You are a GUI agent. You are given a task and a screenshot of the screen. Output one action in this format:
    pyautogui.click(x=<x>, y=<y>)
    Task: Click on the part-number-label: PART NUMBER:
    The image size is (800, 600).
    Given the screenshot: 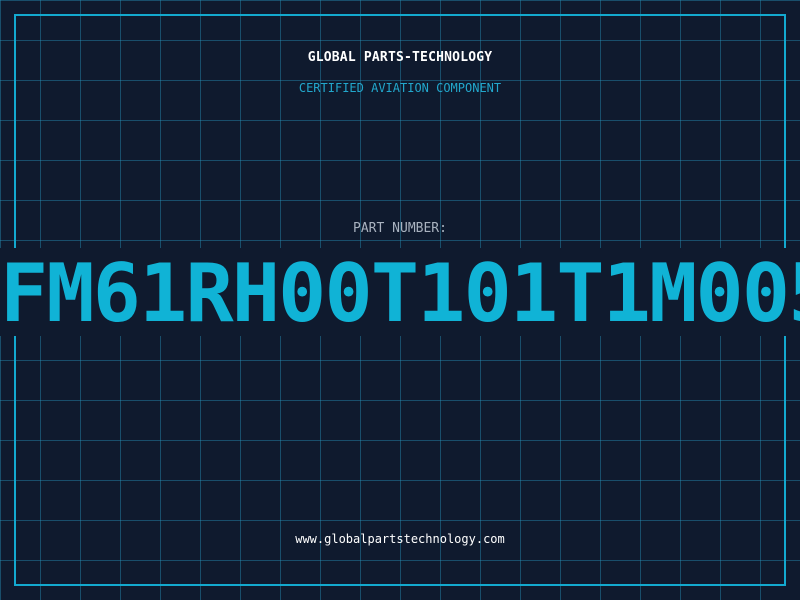 What is the action you would take?
    pyautogui.click(x=400, y=228)
    